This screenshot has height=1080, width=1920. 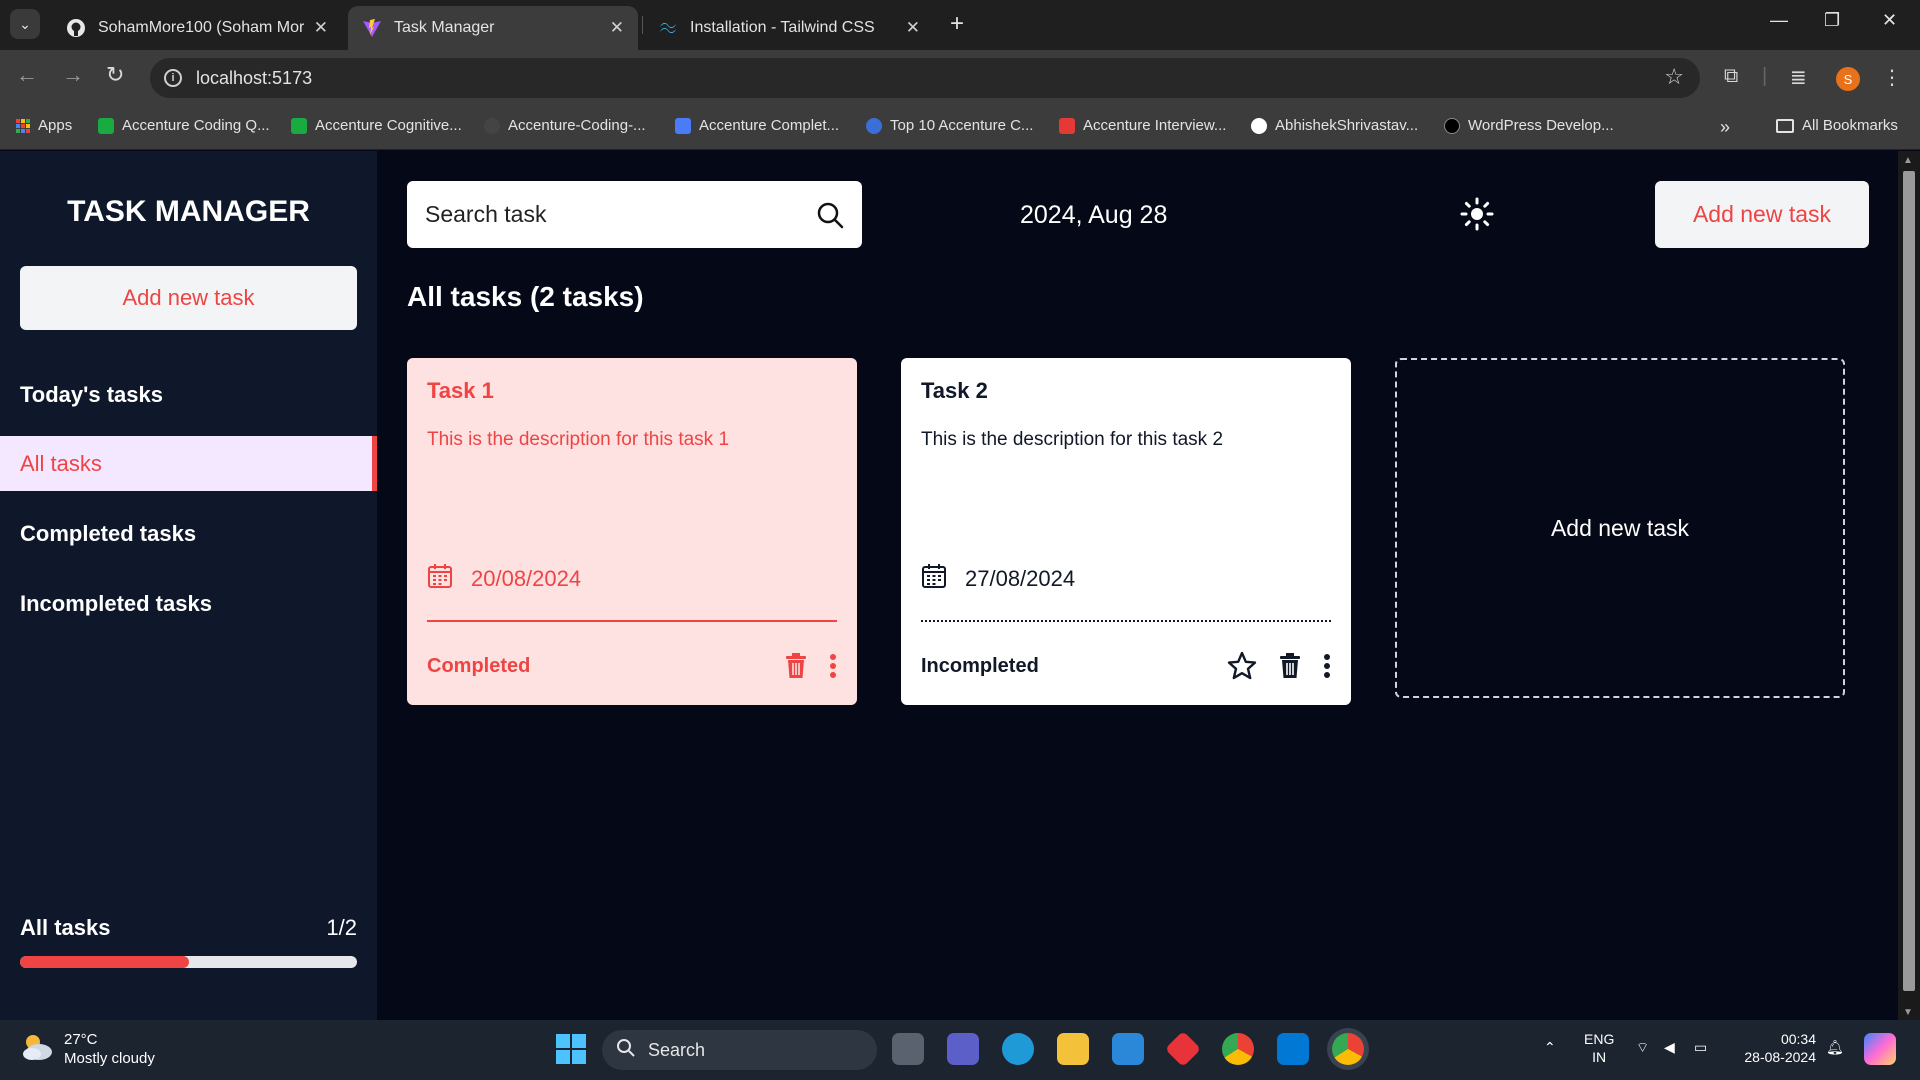 I want to click on weather-temp: 27°C, so click(x=81, y=1039).